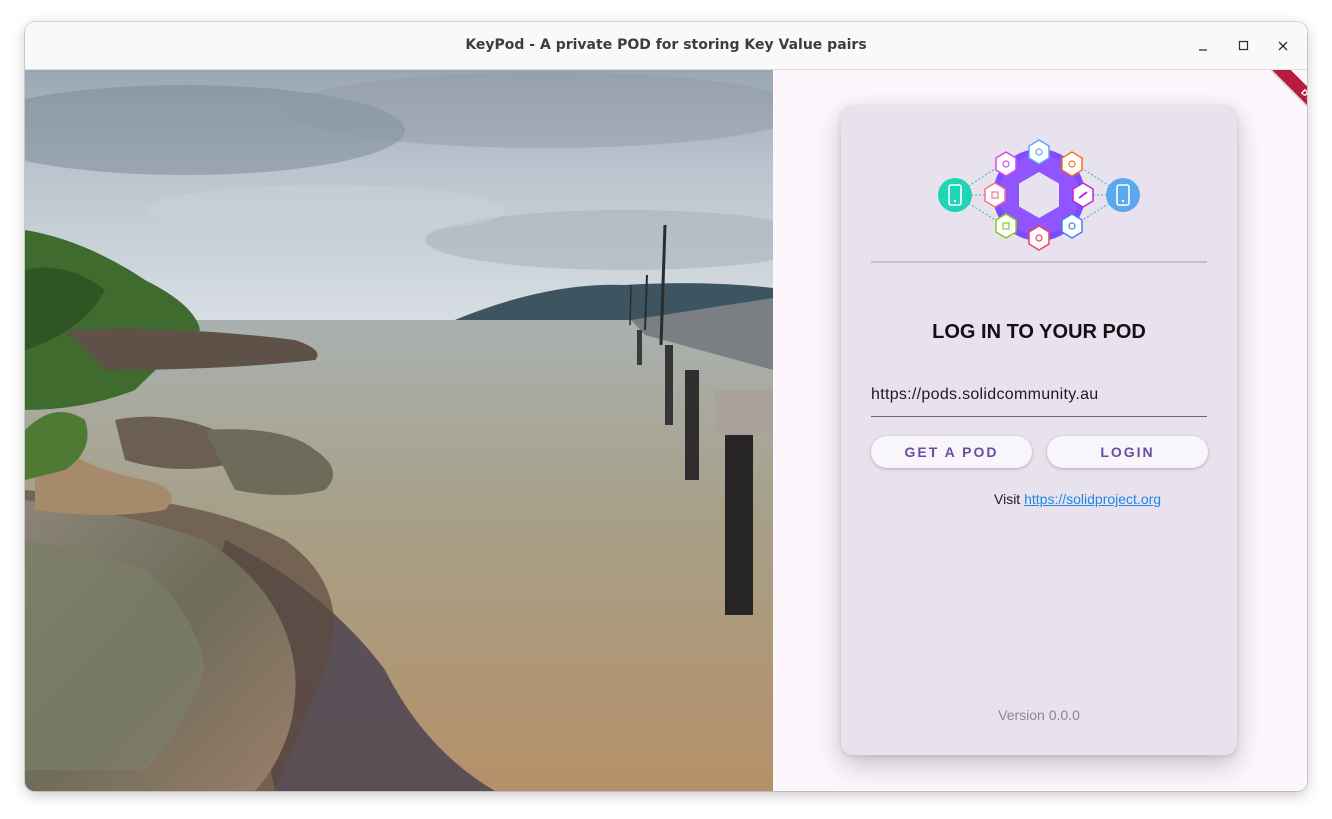 The height and width of the screenshot is (819, 1332). Describe the element at coordinates (1289, 108) in the screenshot. I see `debug-banner: DEBUG` at that location.